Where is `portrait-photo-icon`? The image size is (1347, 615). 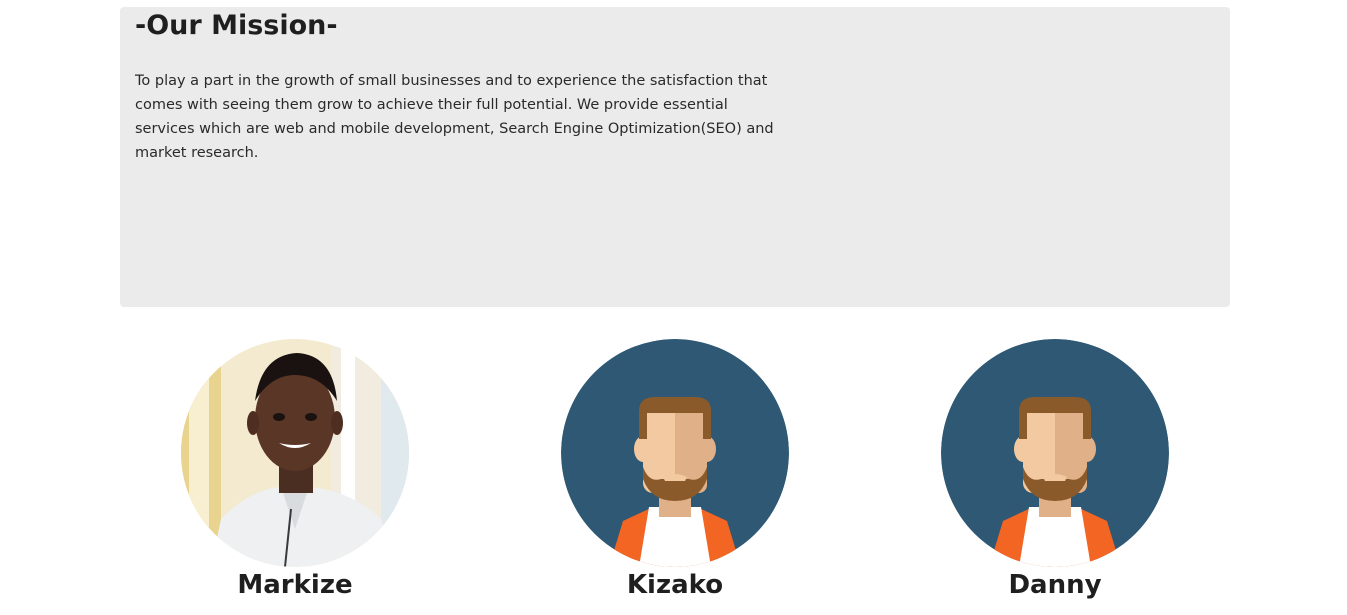 portrait-photo-icon is located at coordinates (295, 453).